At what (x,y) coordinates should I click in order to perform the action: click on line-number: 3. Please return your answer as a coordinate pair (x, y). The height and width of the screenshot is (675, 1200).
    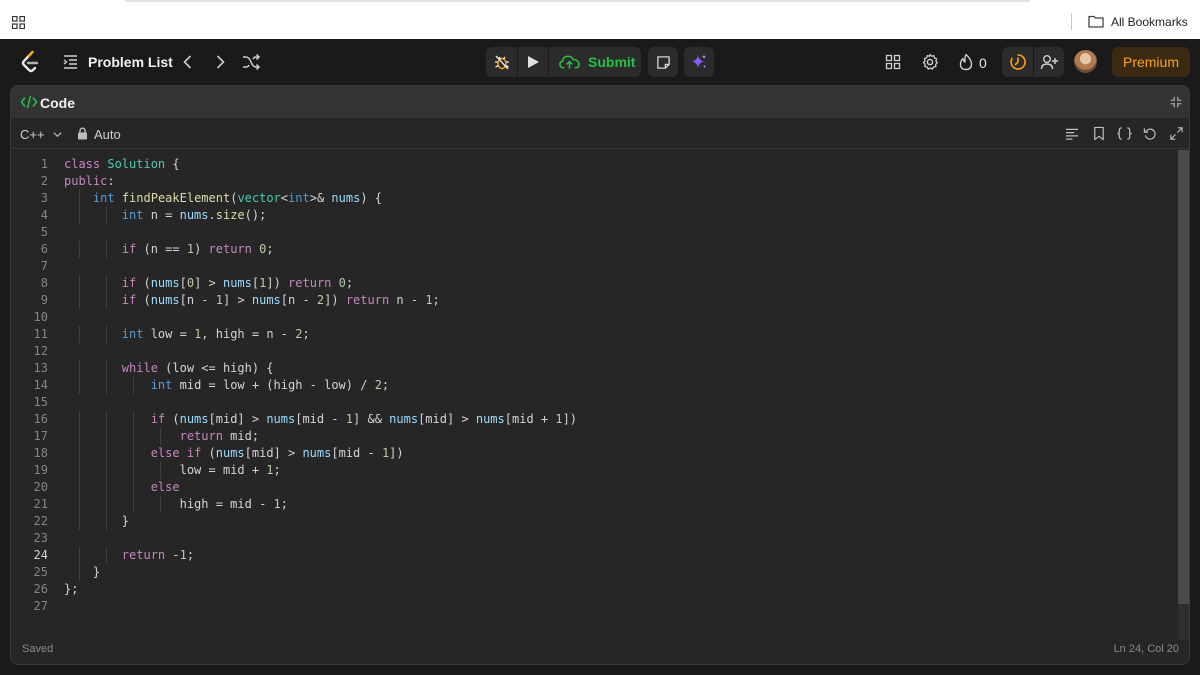
    Looking at the image, I should click on (44, 198).